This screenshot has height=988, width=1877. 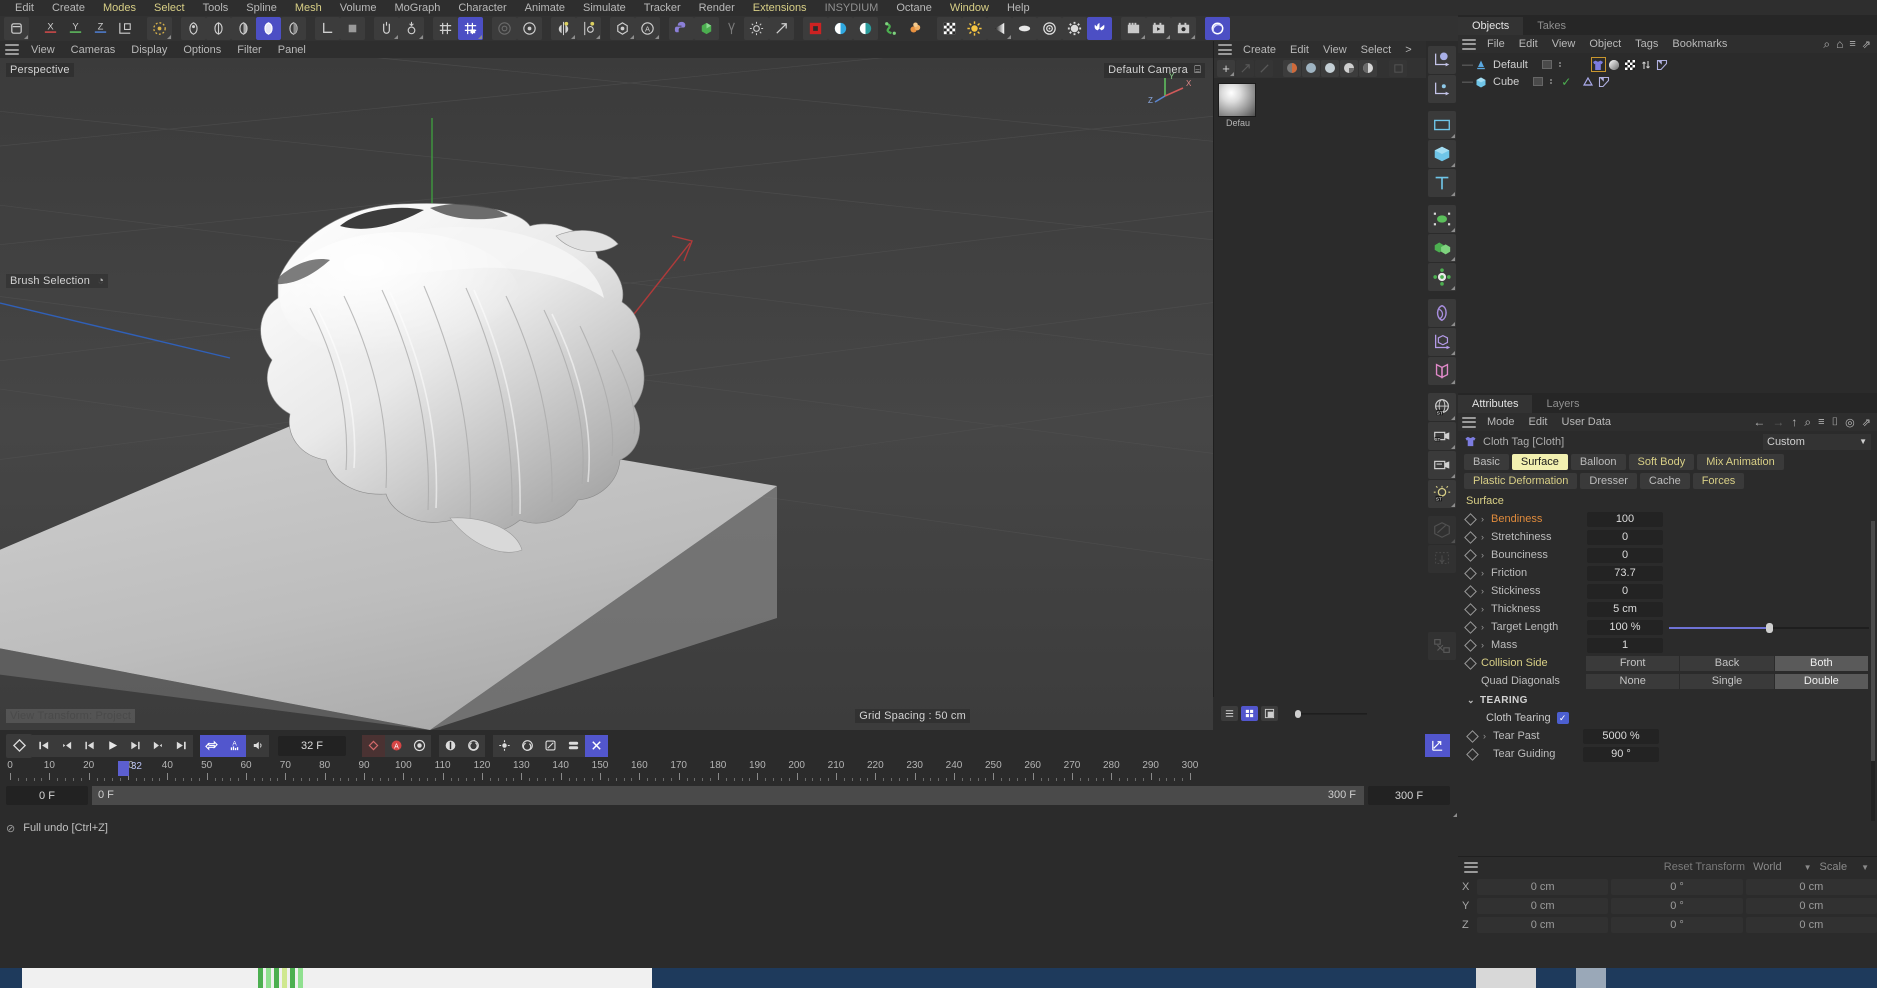 What do you see at coordinates (1292, 68) in the screenshot?
I see `material-preview-1-icon` at bounding box center [1292, 68].